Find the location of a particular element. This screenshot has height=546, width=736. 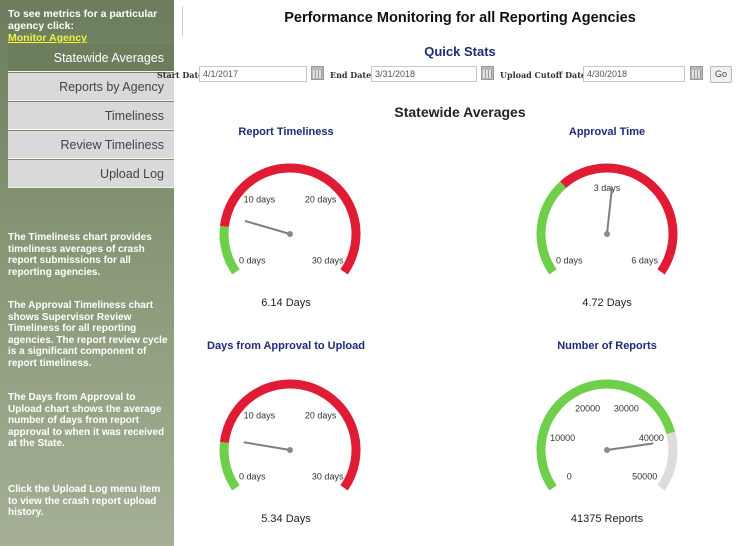

monitor-agency-link: Monitor Agency is located at coordinates (47, 38).